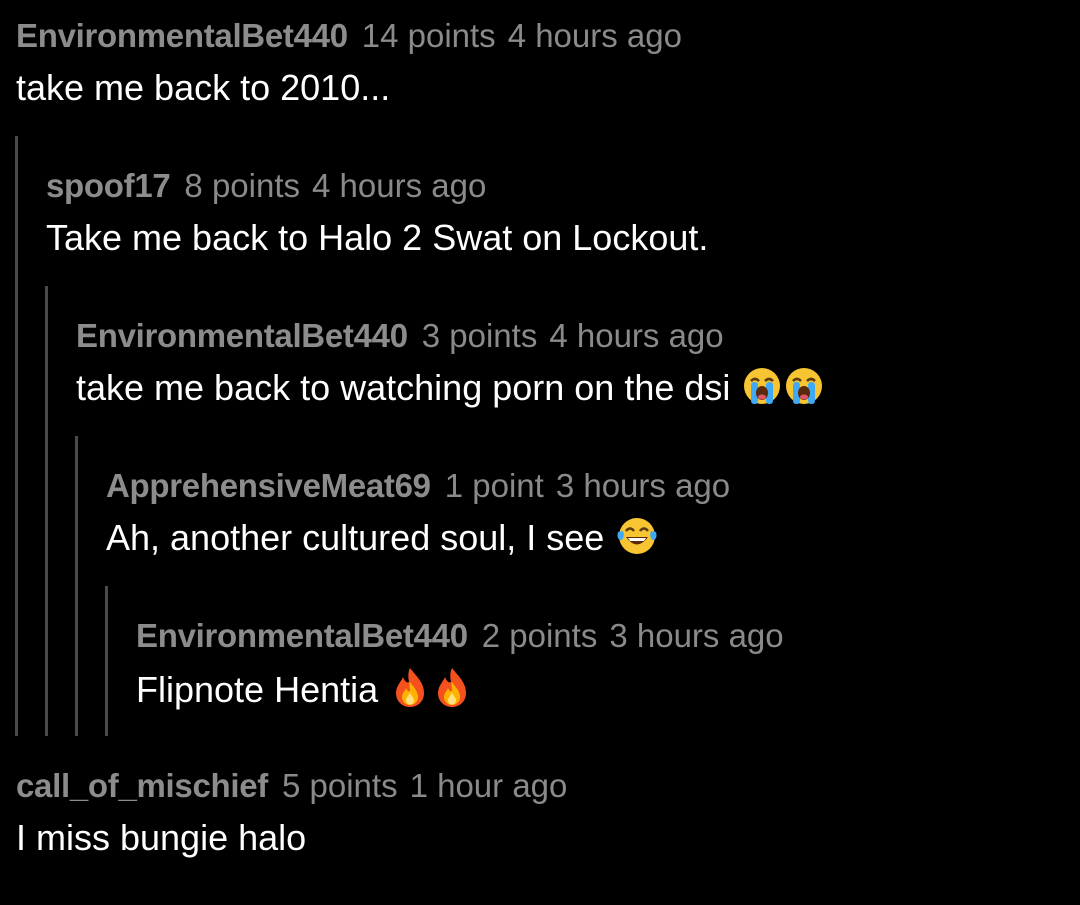  Describe the element at coordinates (637, 541) in the screenshot. I see `face-with-tears-of-joy-icon` at that location.